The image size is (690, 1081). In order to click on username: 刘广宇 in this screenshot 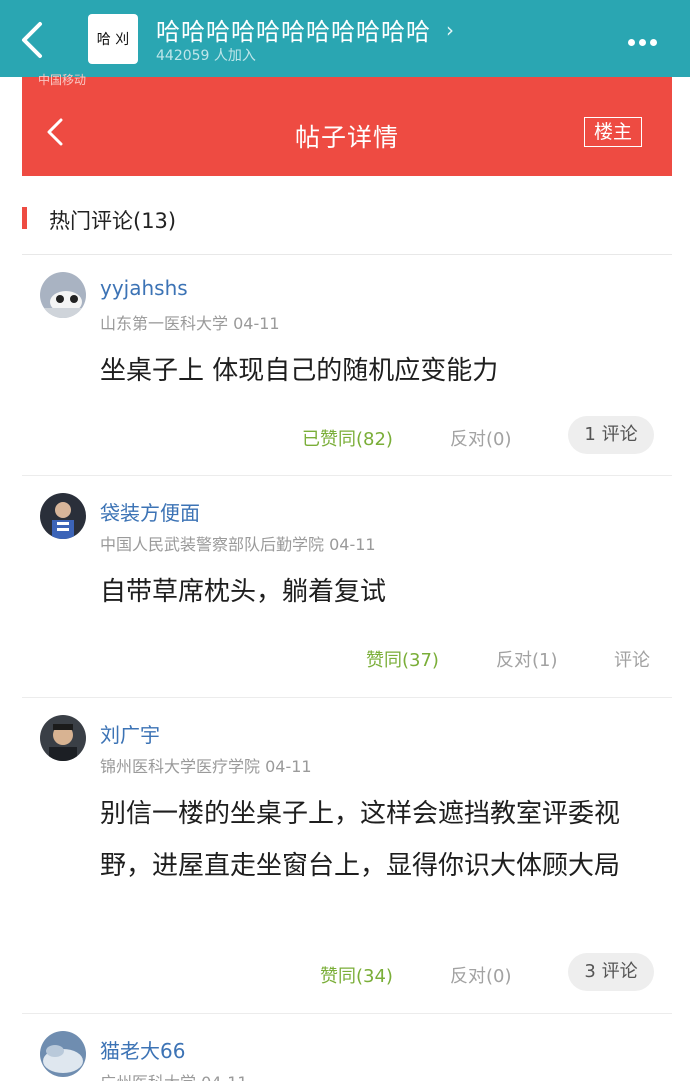, I will do `click(130, 733)`.